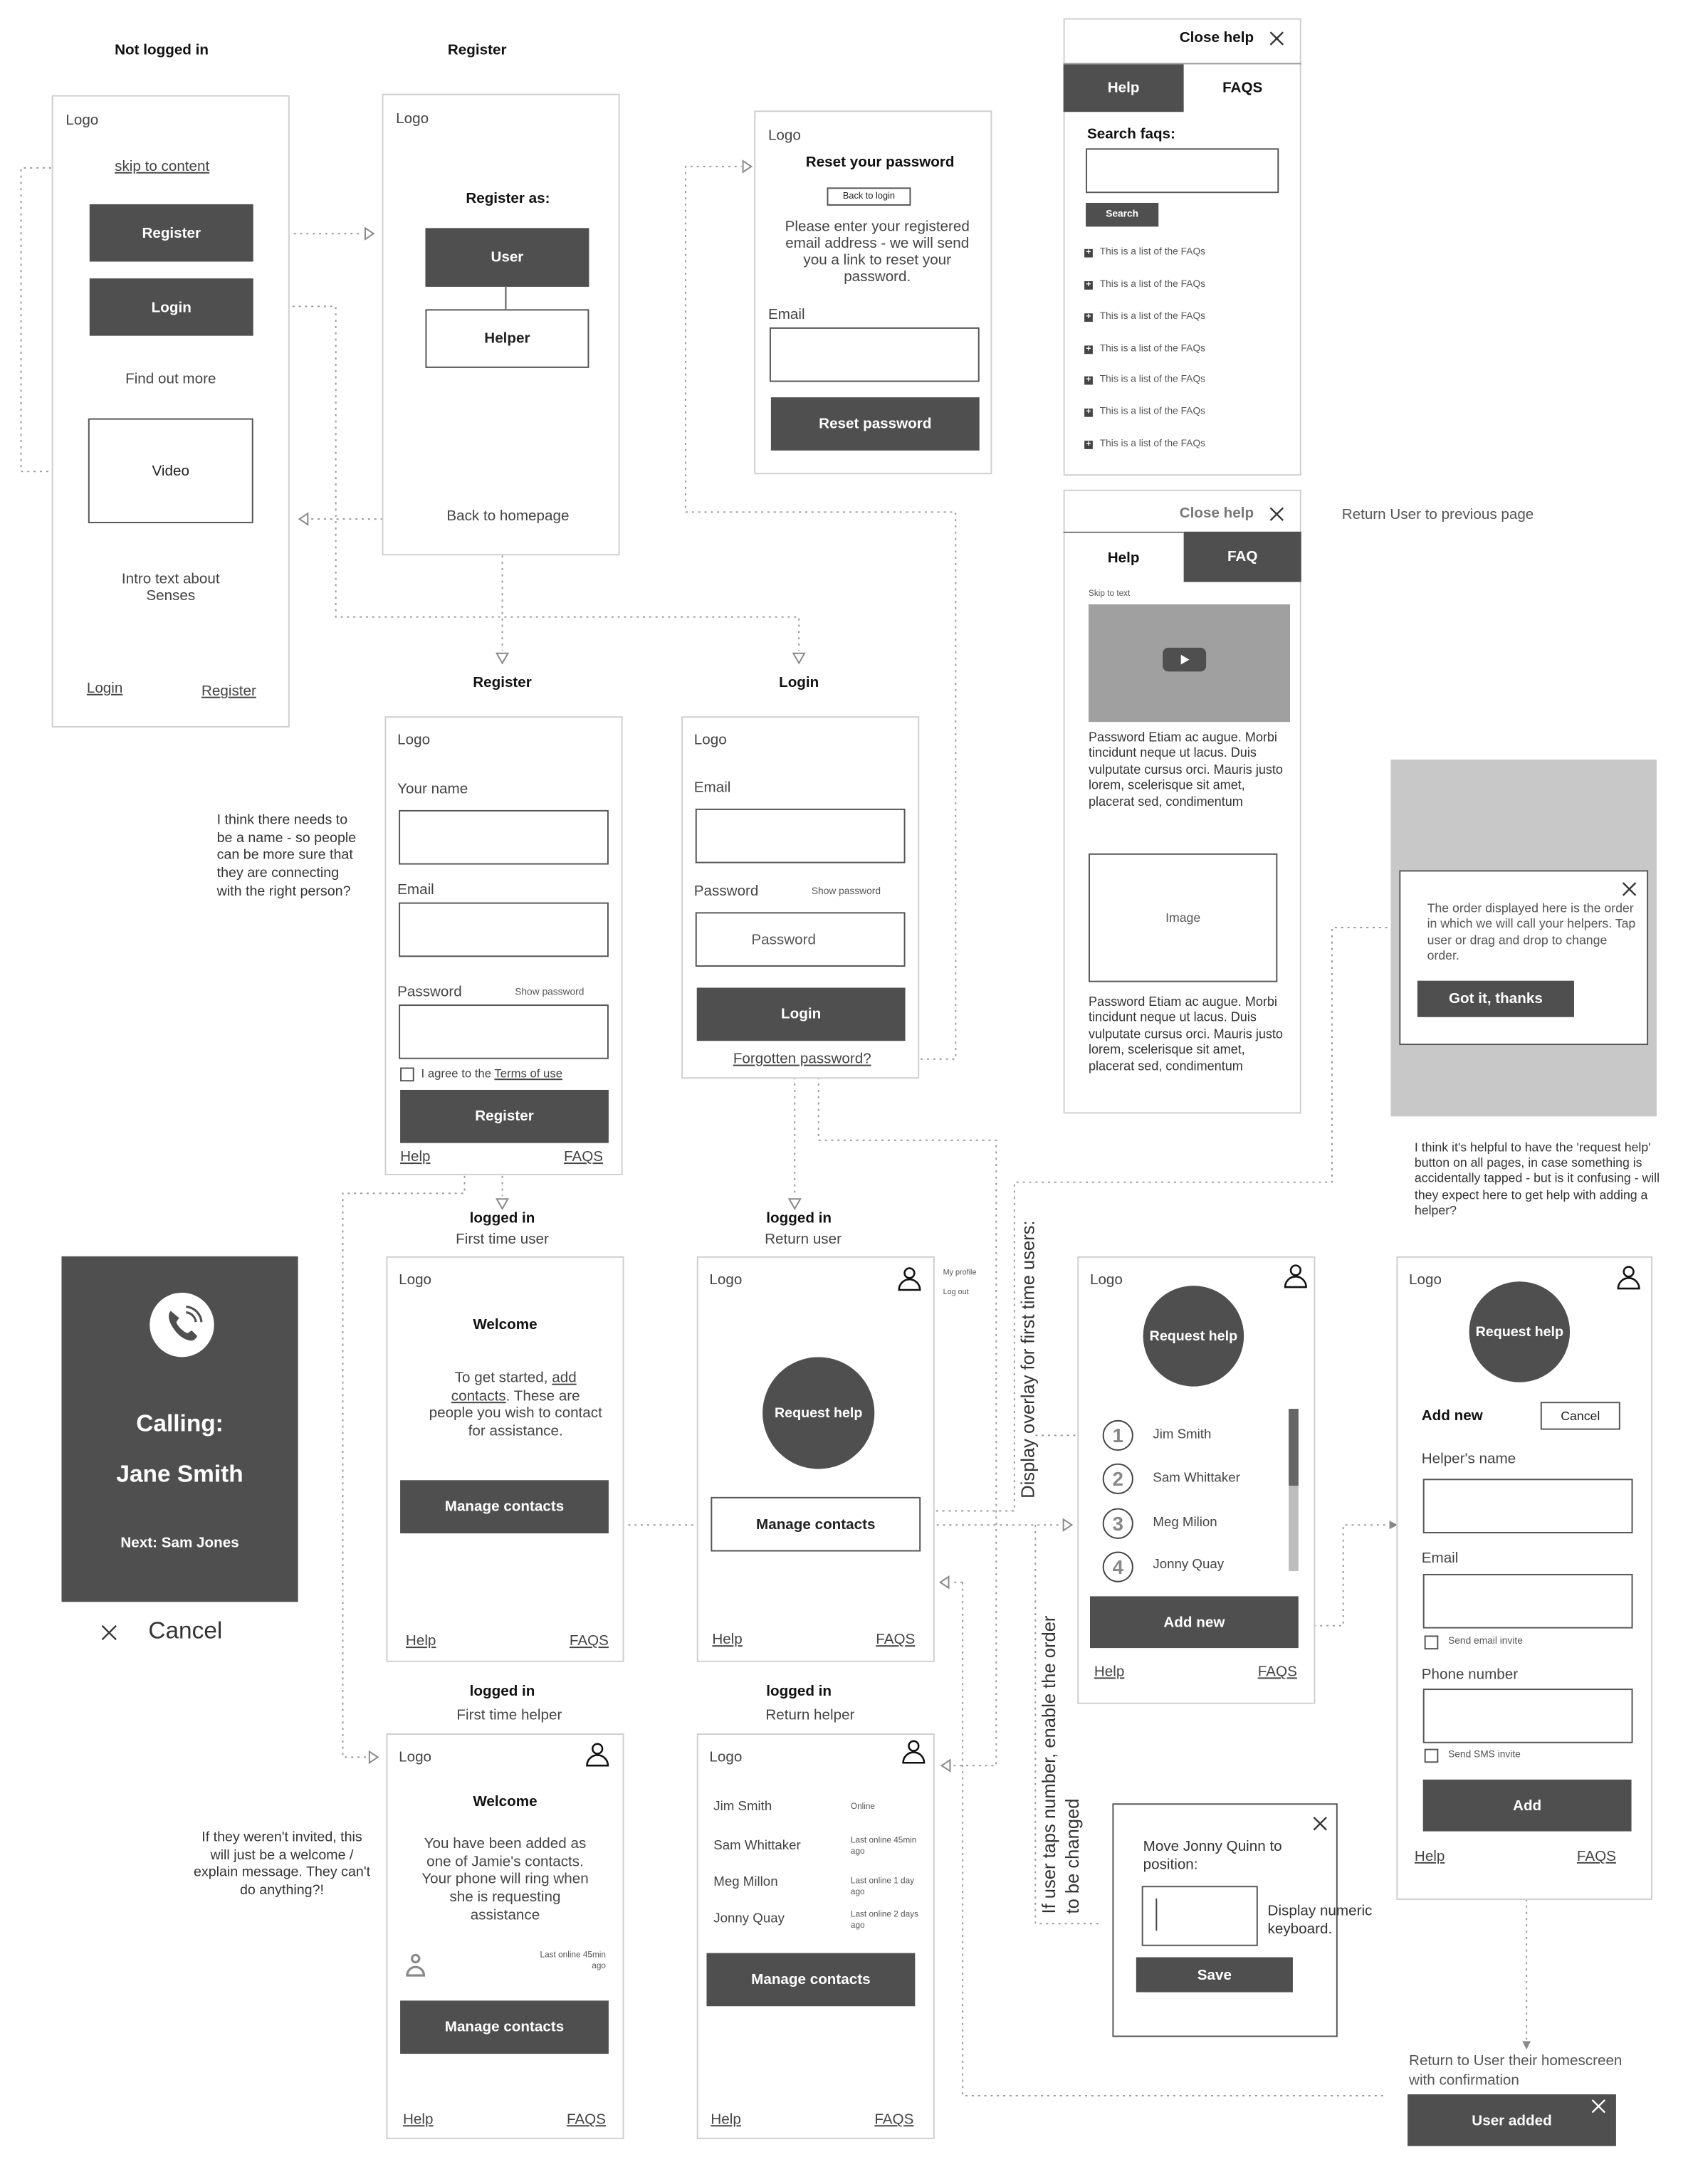 The image size is (1693, 2184). I want to click on register-helper-button: Helper, so click(507, 338).